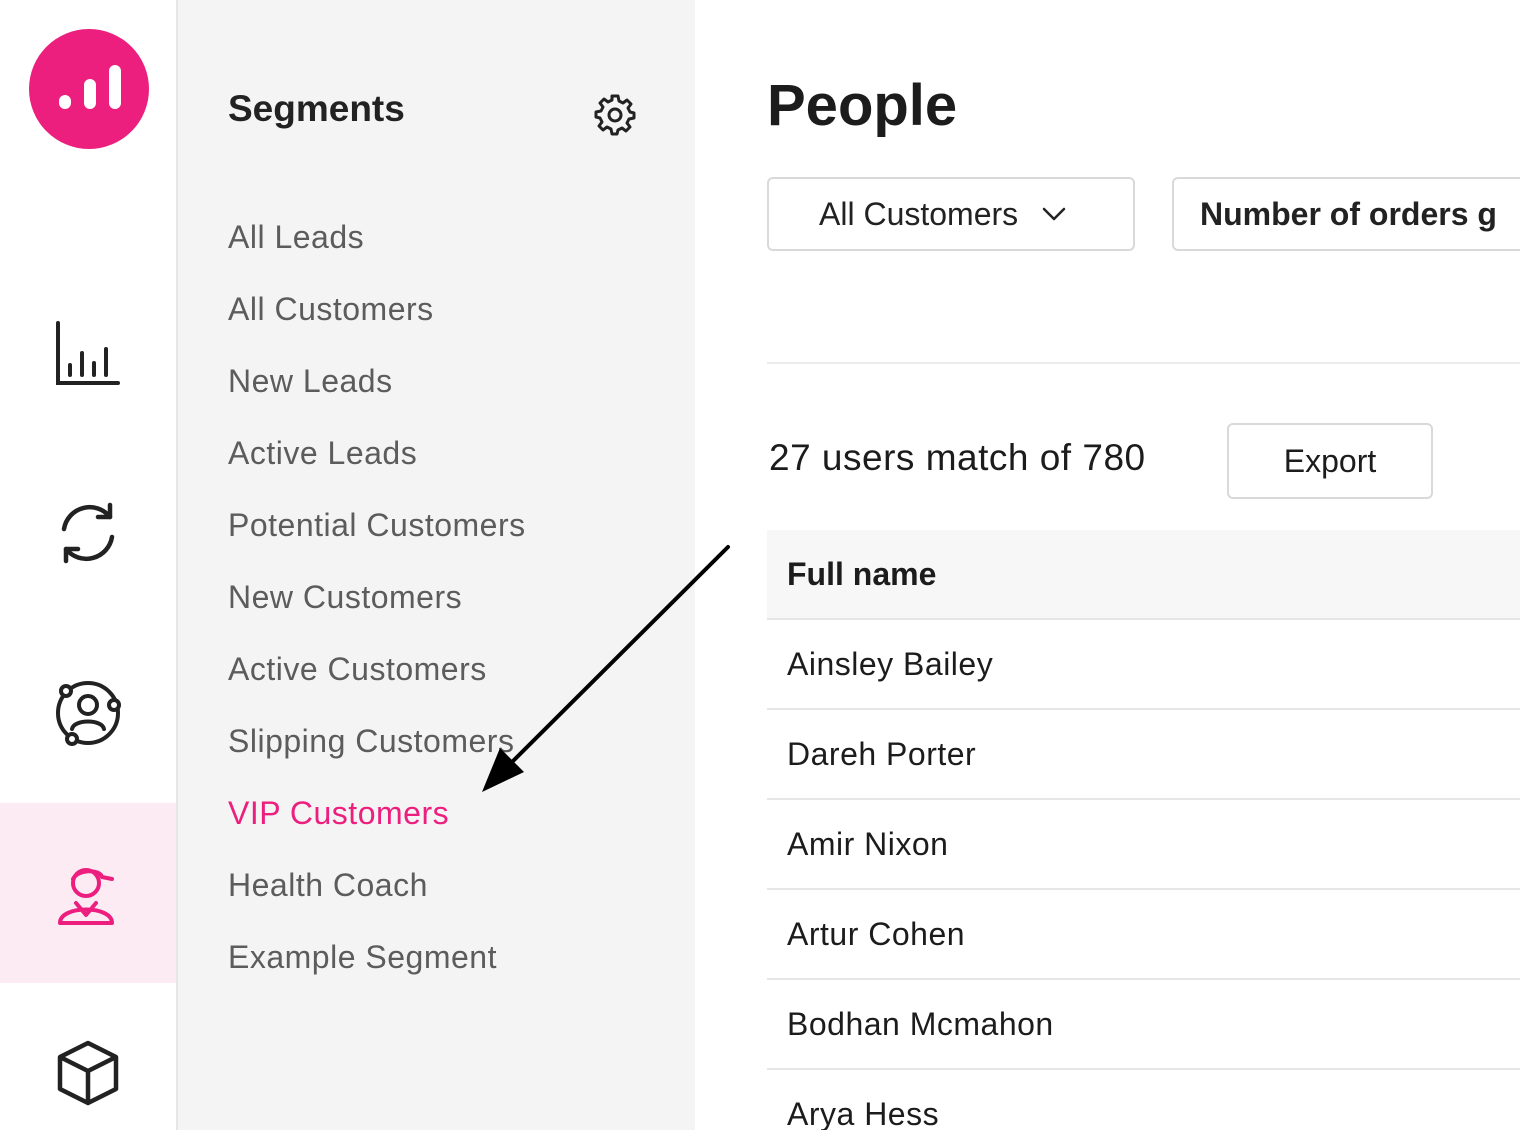 The image size is (1520, 1130). I want to click on nav-sync, so click(88, 533).